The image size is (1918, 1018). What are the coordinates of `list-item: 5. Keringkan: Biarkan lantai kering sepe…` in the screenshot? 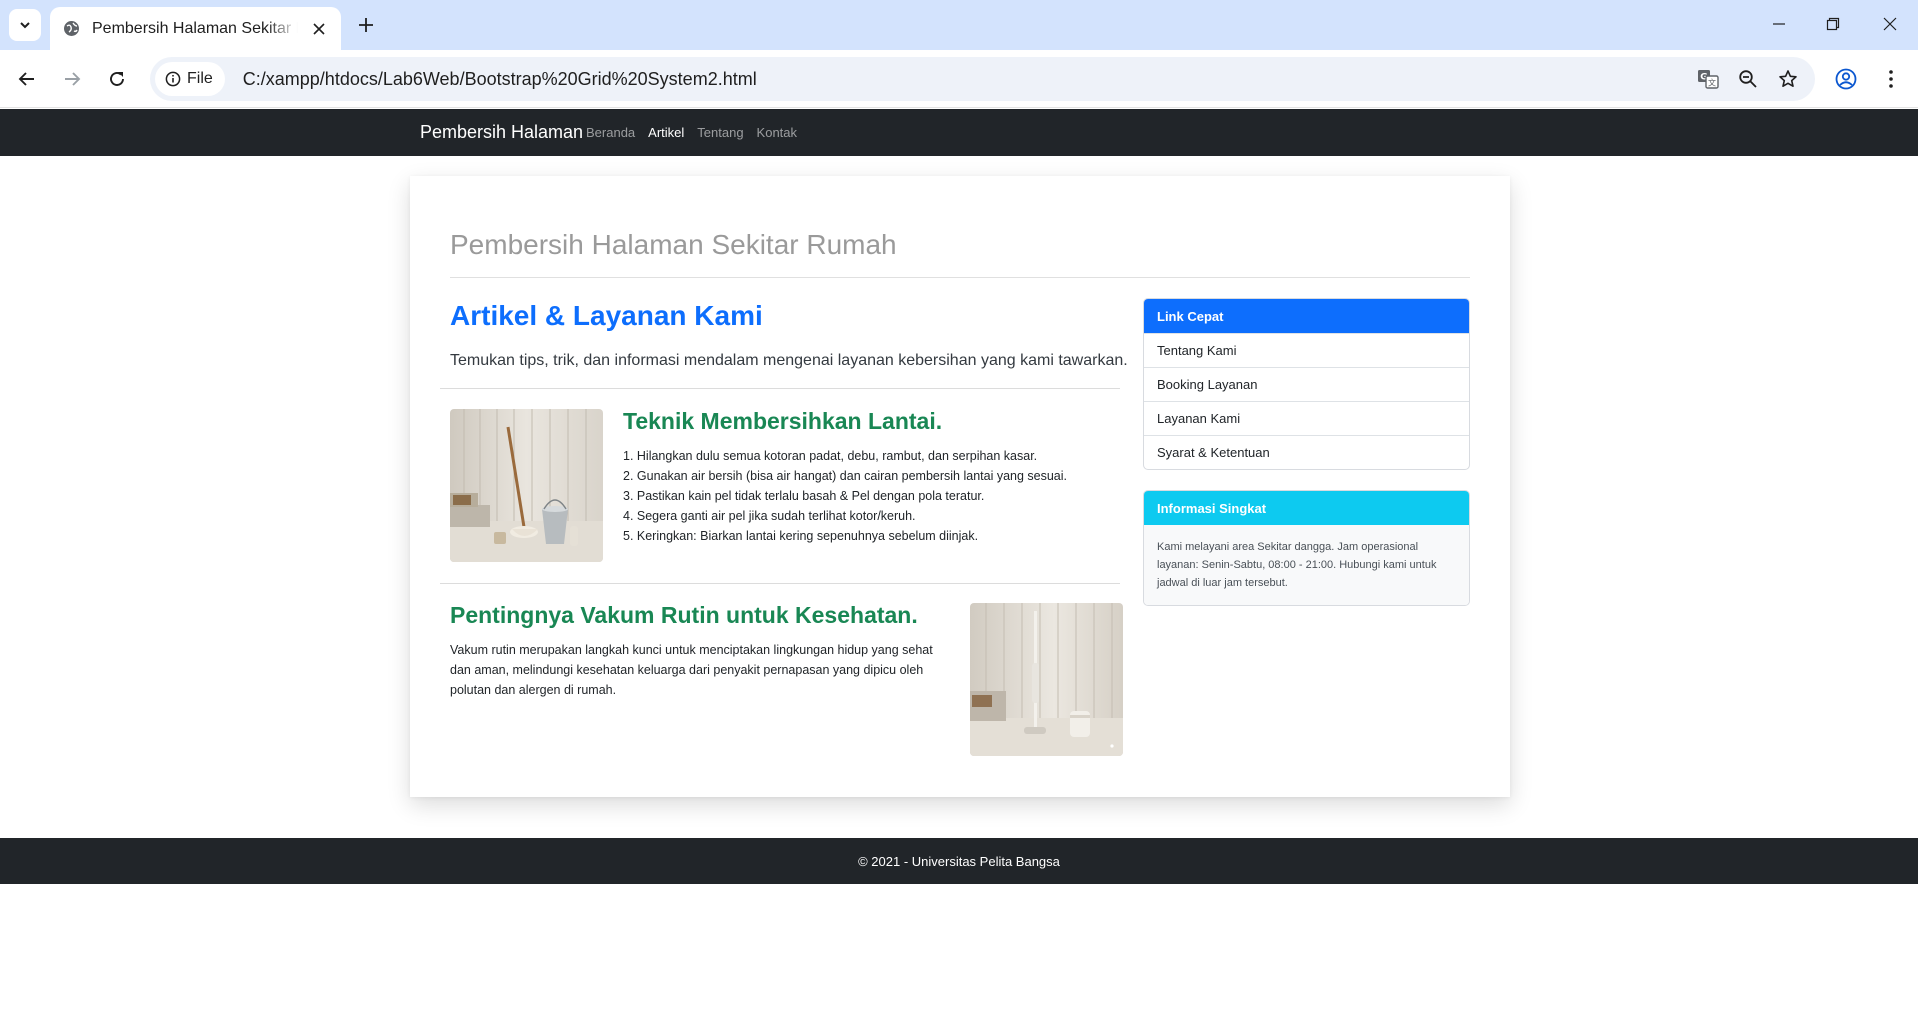 It's located at (801, 536).